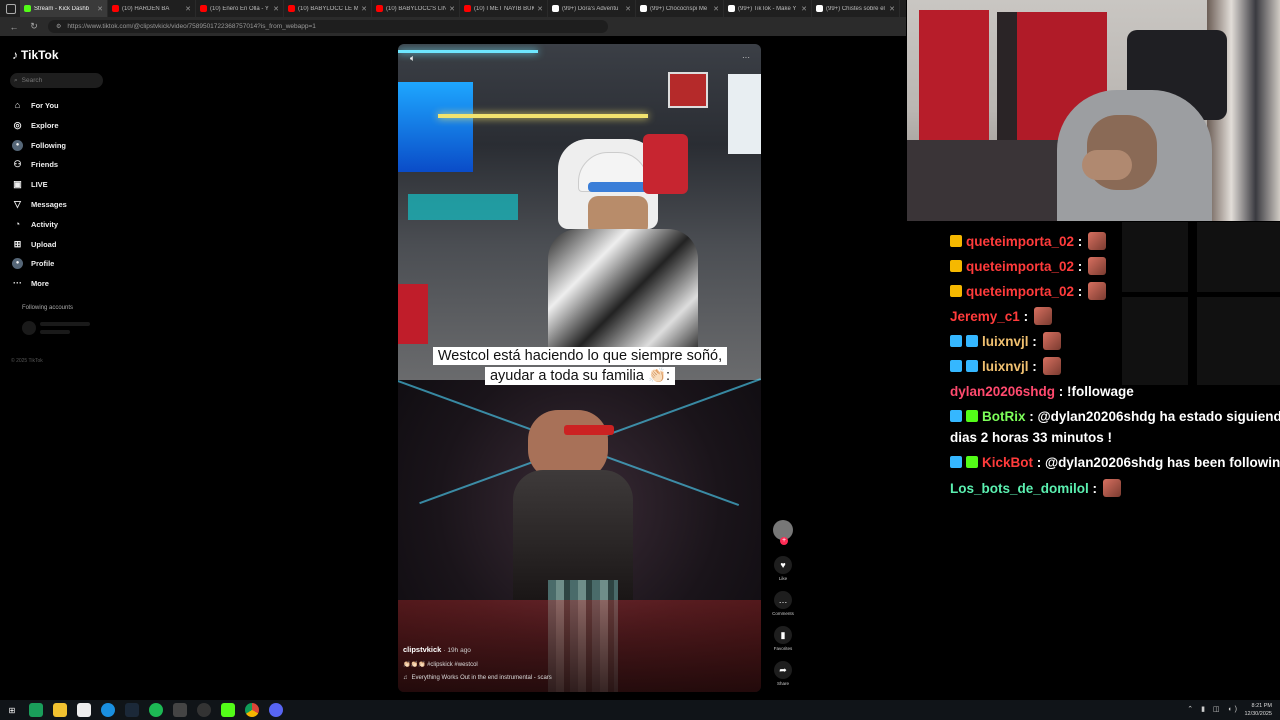 The height and width of the screenshot is (720, 1280). What do you see at coordinates (17, 224) in the screenshot?
I see `activity-icon: ◔` at bounding box center [17, 224].